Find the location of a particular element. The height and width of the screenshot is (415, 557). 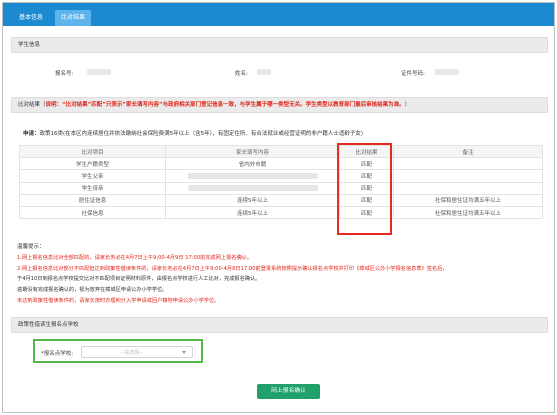

table-row: 居住证信息 连续5年以上 匹配 社保和居住证均满五年以上 is located at coordinates (281, 200).